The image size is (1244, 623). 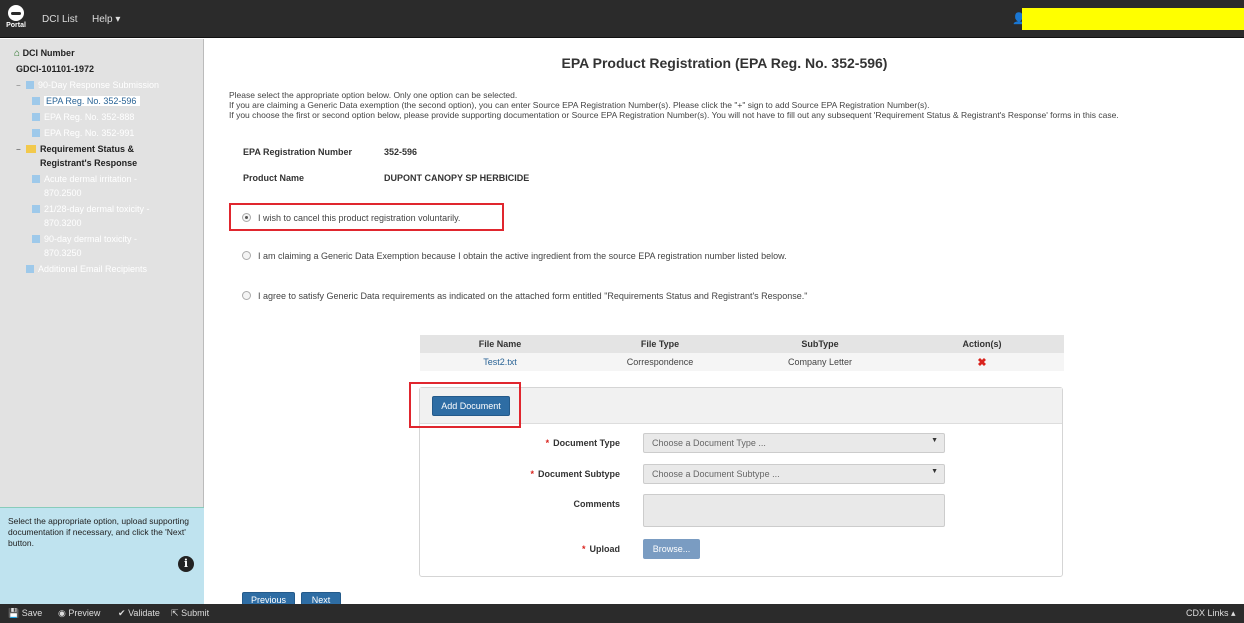 I want to click on nav-dci-list: DCI List, so click(x=60, y=19).